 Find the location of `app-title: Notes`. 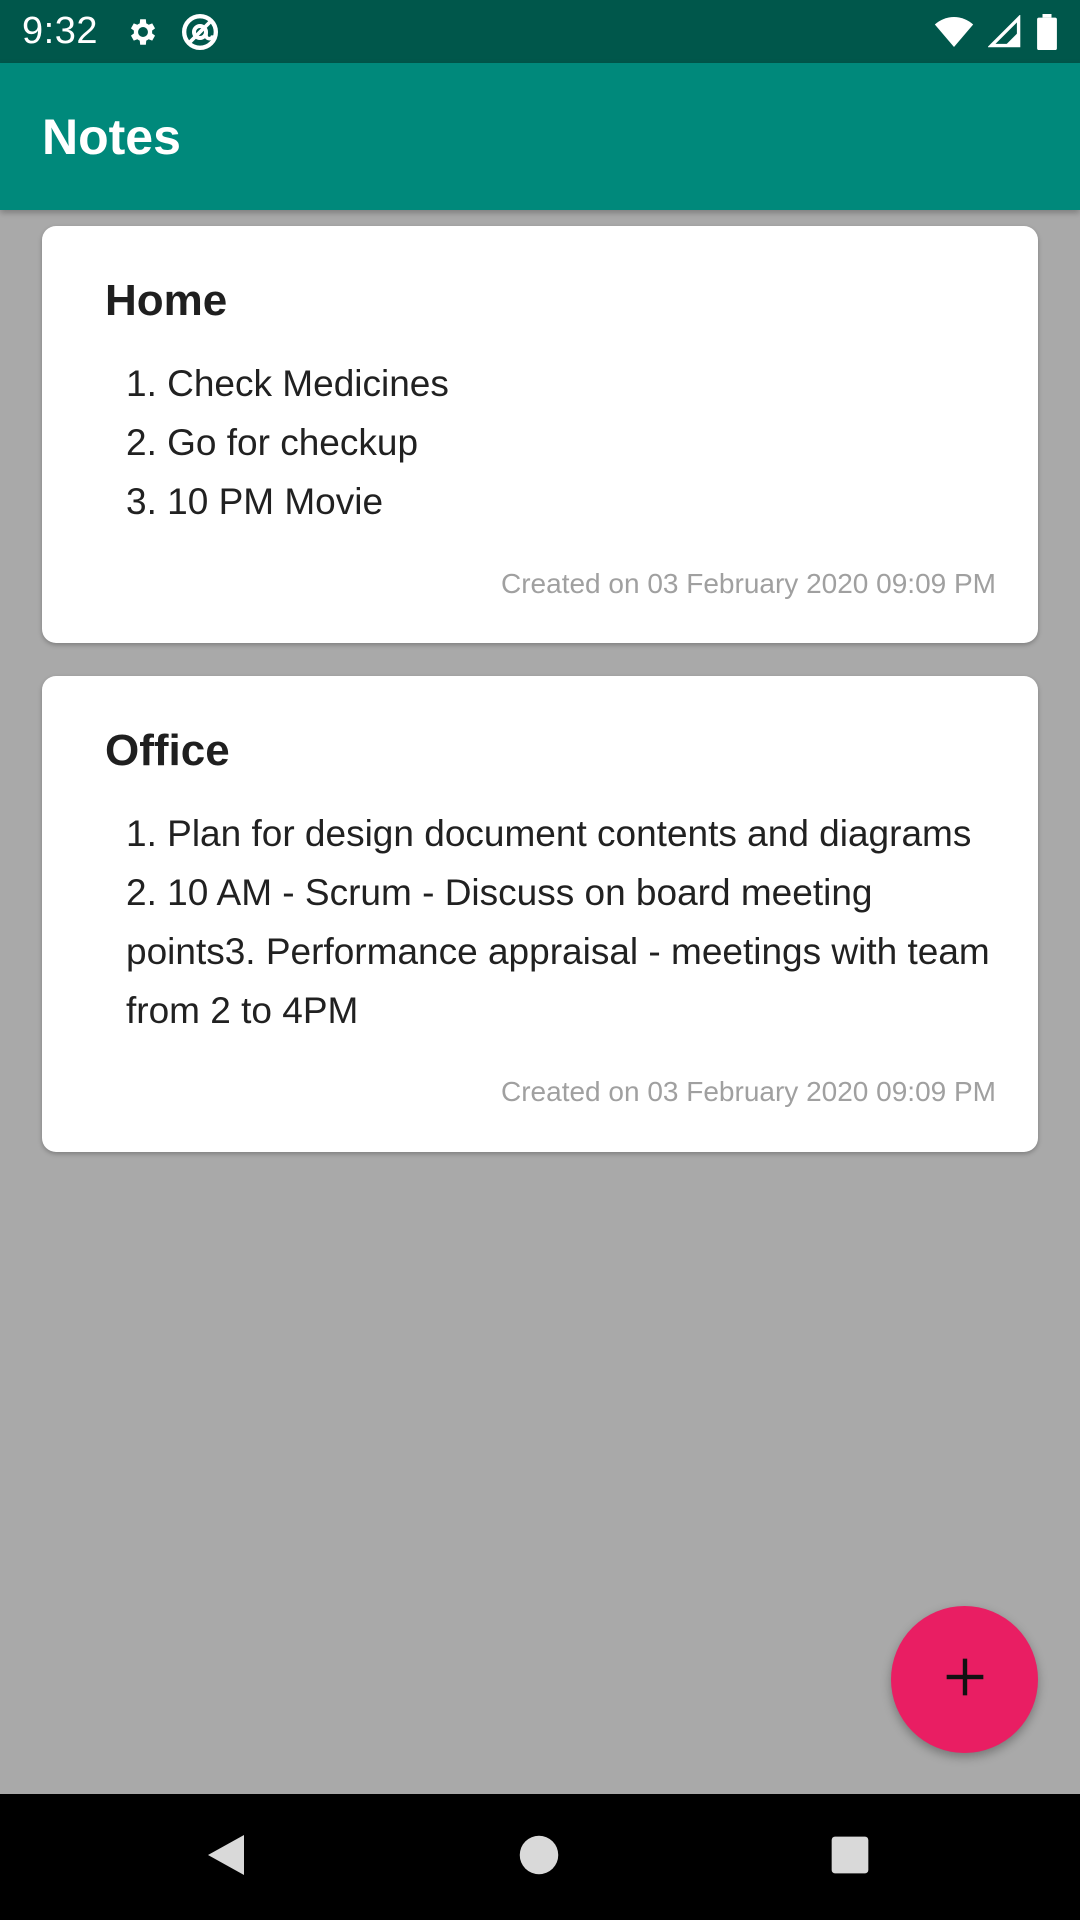

app-title: Notes is located at coordinates (111, 136).